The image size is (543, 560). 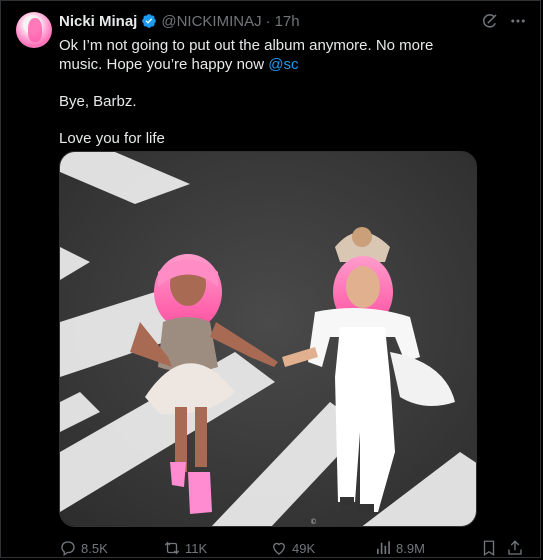 What do you see at coordinates (149, 21) in the screenshot?
I see `verified-badge-icon` at bounding box center [149, 21].